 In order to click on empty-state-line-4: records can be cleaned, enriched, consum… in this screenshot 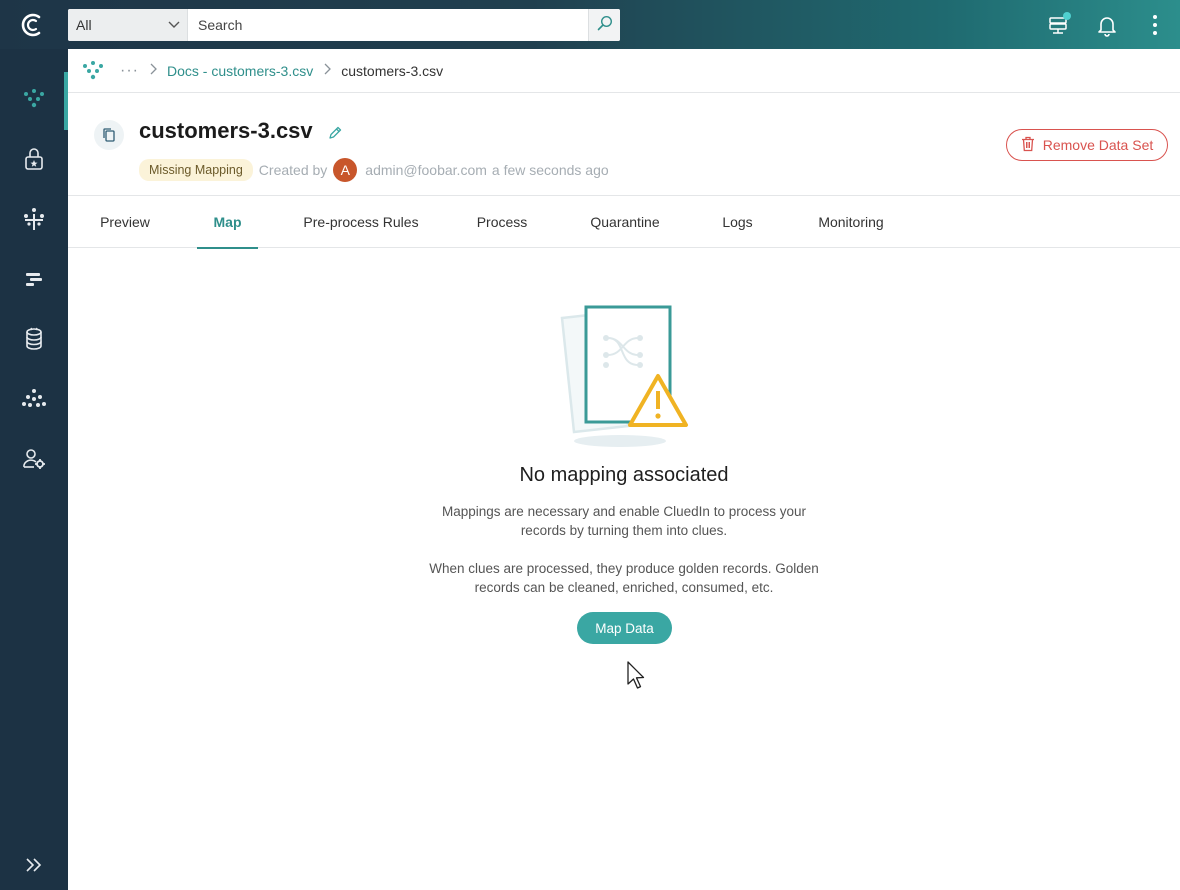, I will do `click(624, 587)`.